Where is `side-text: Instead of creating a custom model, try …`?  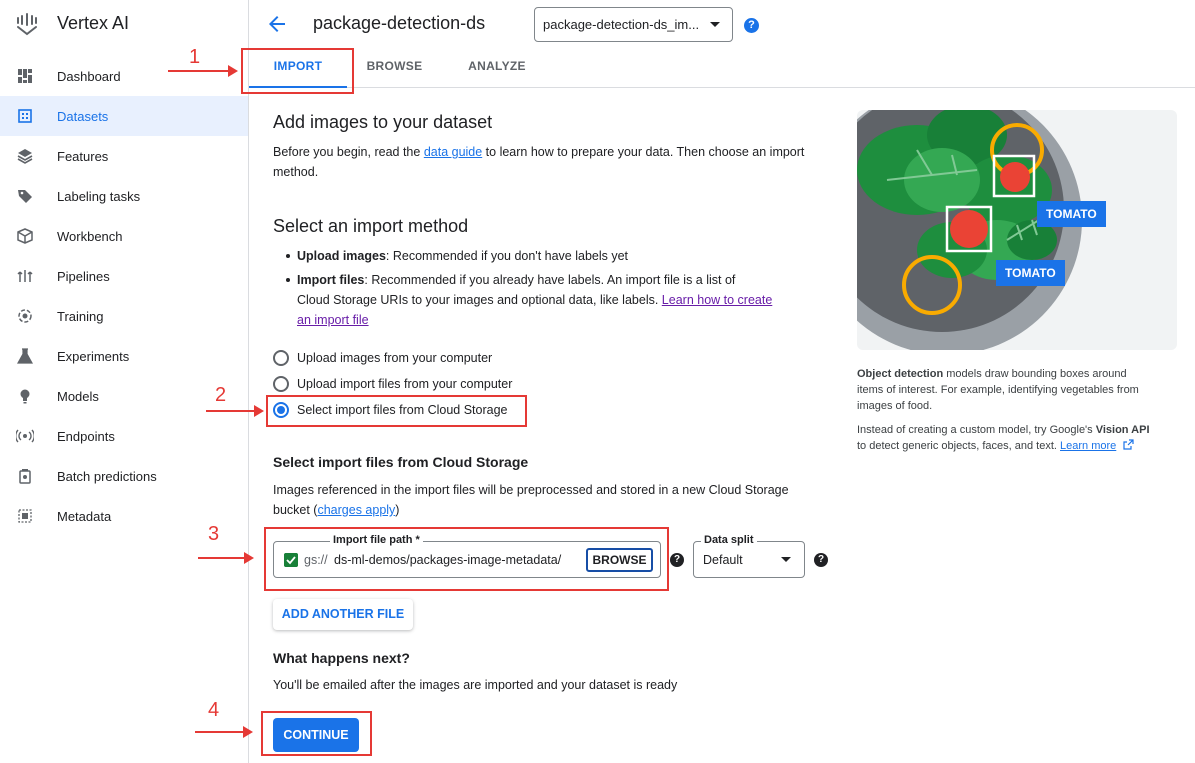 side-text: Instead of creating a custom model, try … is located at coordinates (976, 430).